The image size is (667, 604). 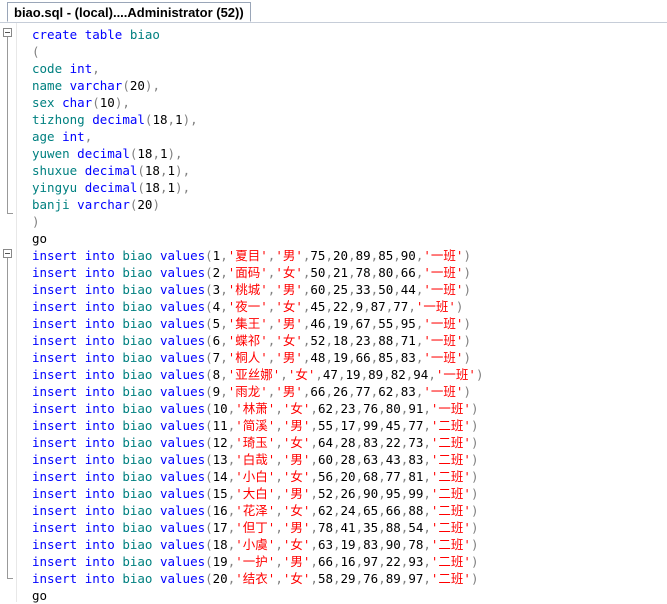 I want to click on code-line: age int,, so click(x=62, y=136).